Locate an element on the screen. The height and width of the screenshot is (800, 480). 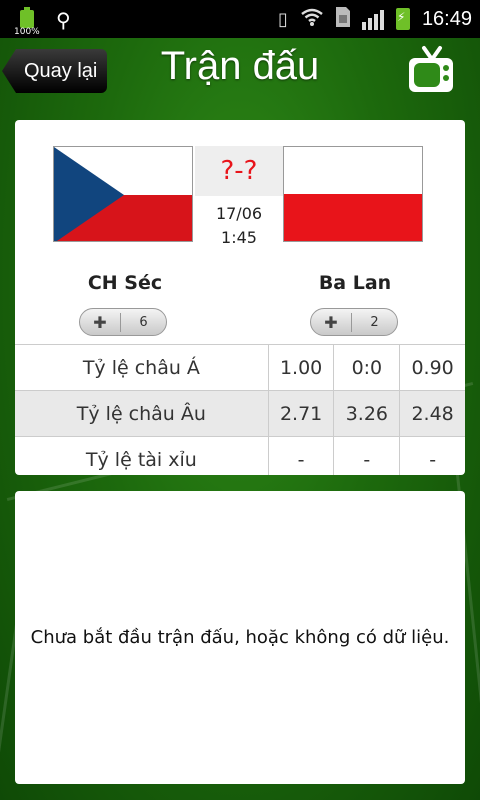
away-vote-count: 2 is located at coordinates (374, 322).